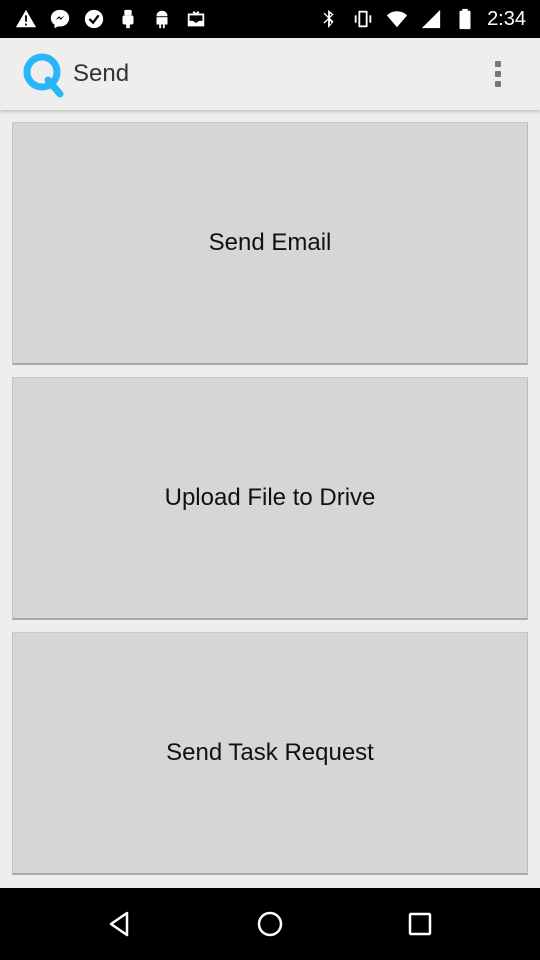  Describe the element at coordinates (128, 19) in the screenshot. I see `usb-icon` at that location.